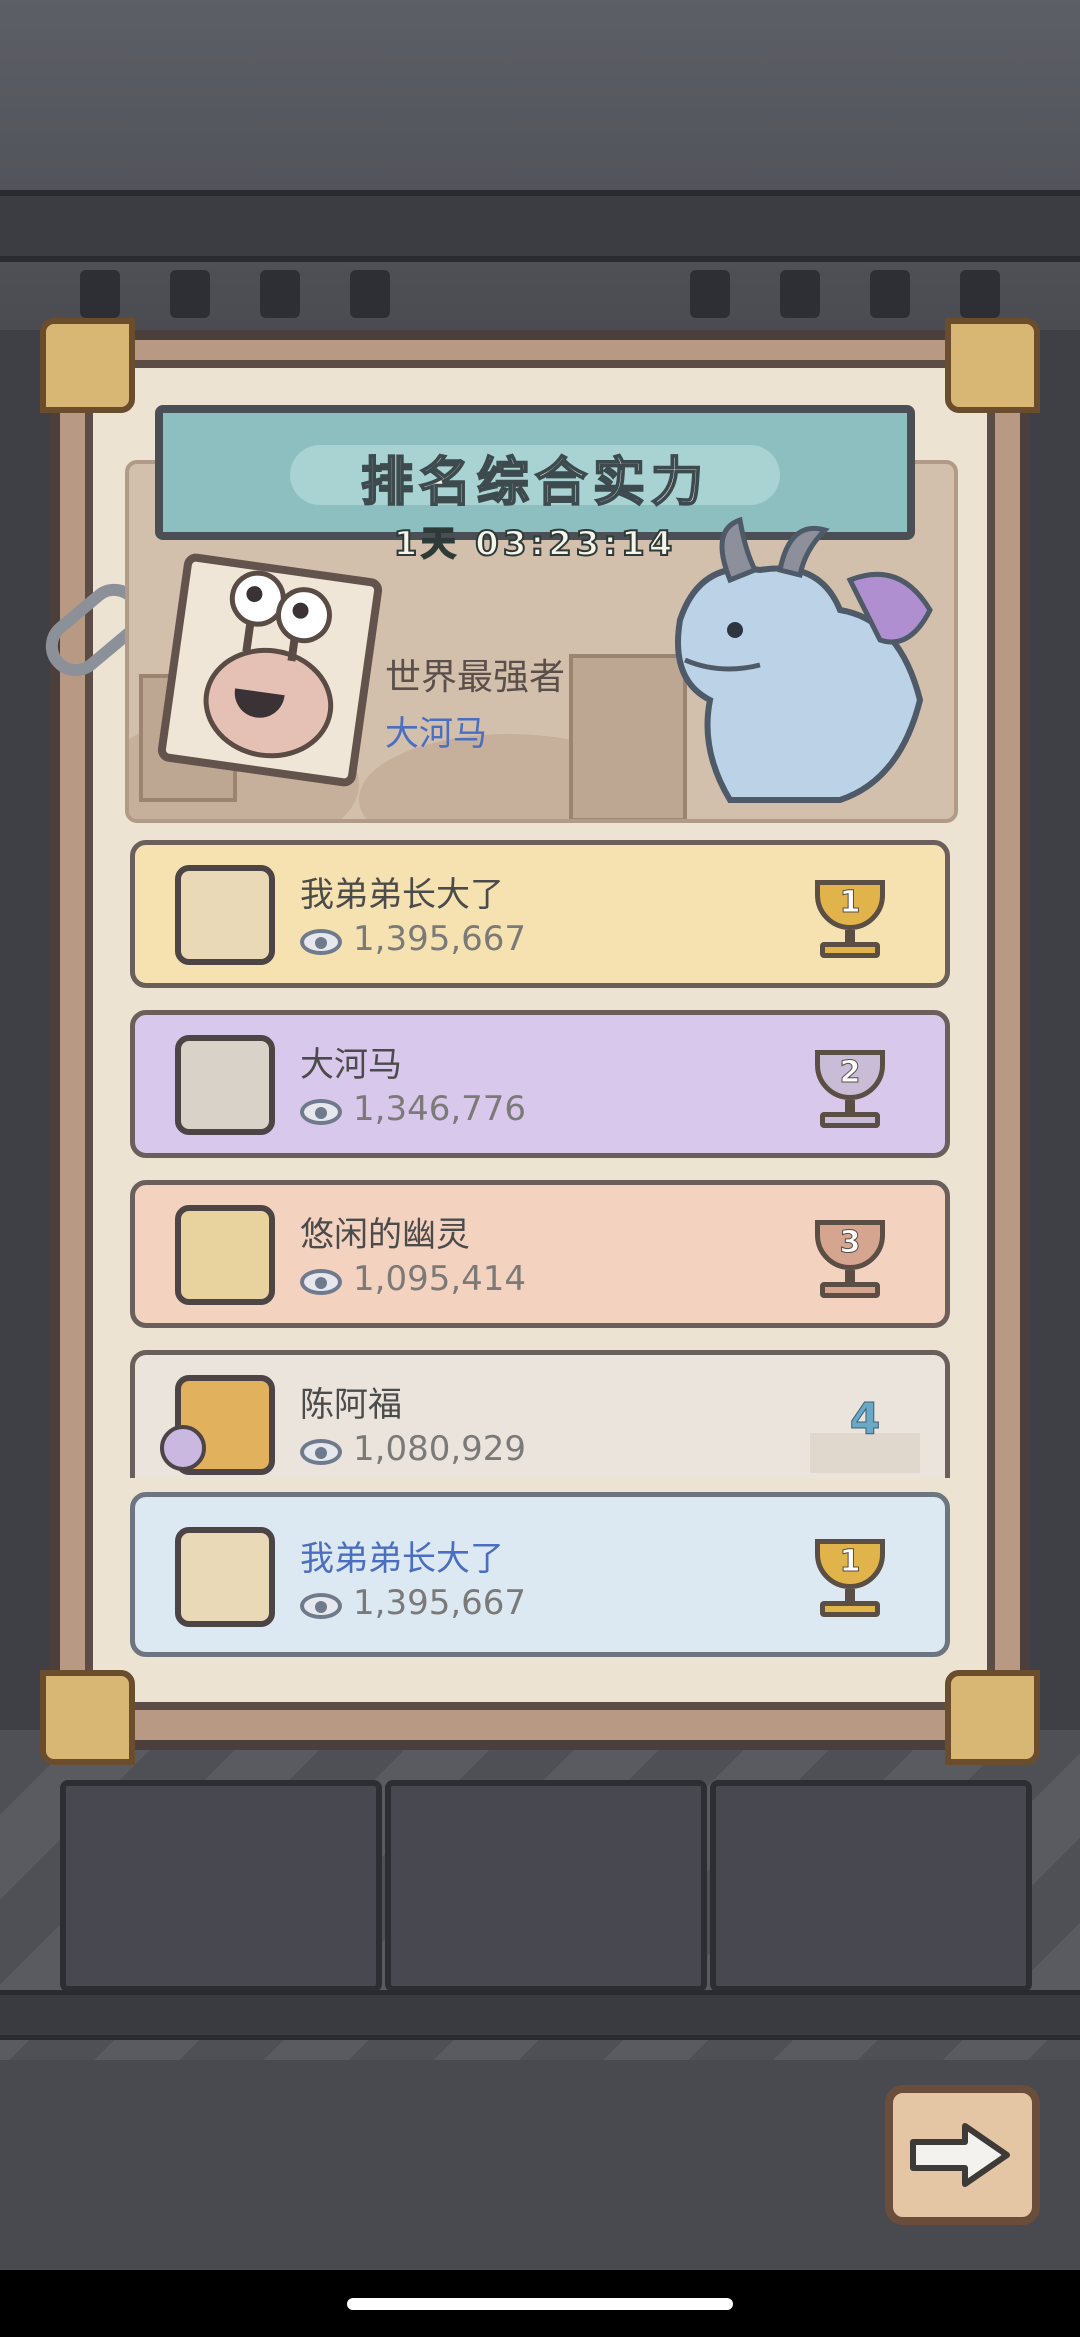 Image resolution: width=1080 pixels, height=2337 pixels. I want to click on ranking-row-1: 我弟弟长大了 1,395,667 1, so click(540, 914).